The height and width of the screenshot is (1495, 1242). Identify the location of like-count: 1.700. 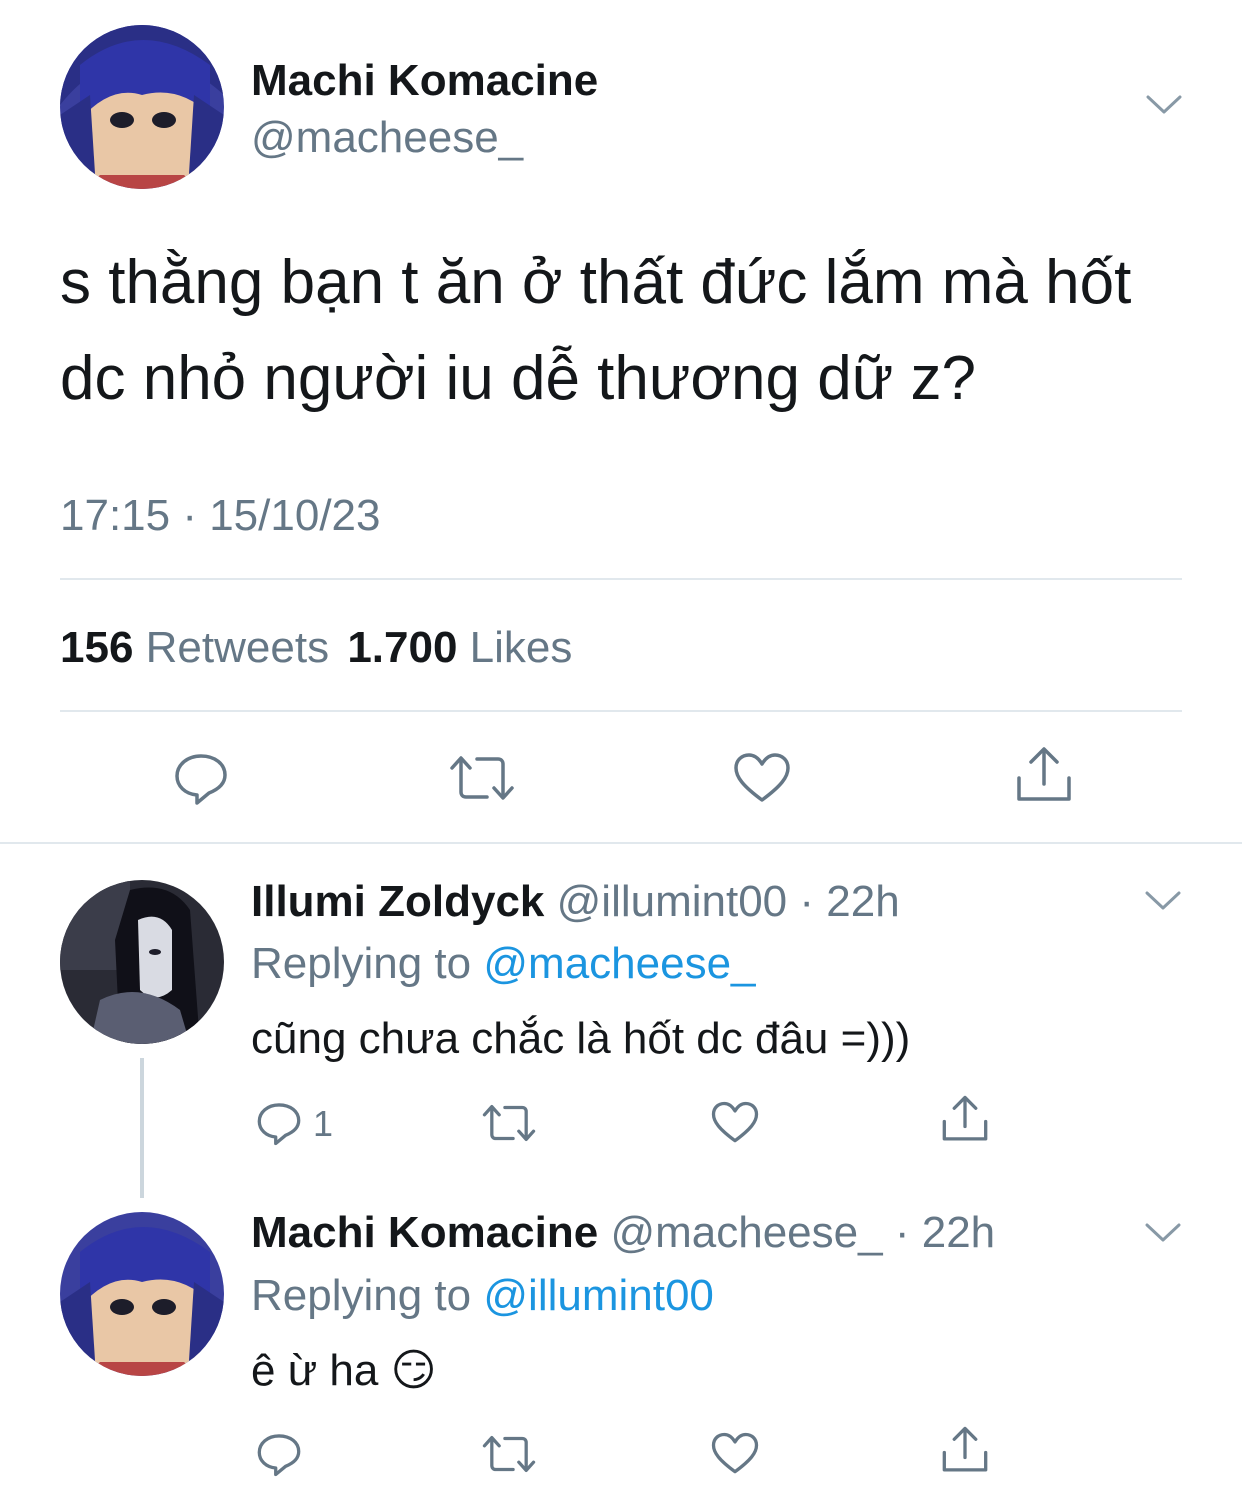
(402, 647).